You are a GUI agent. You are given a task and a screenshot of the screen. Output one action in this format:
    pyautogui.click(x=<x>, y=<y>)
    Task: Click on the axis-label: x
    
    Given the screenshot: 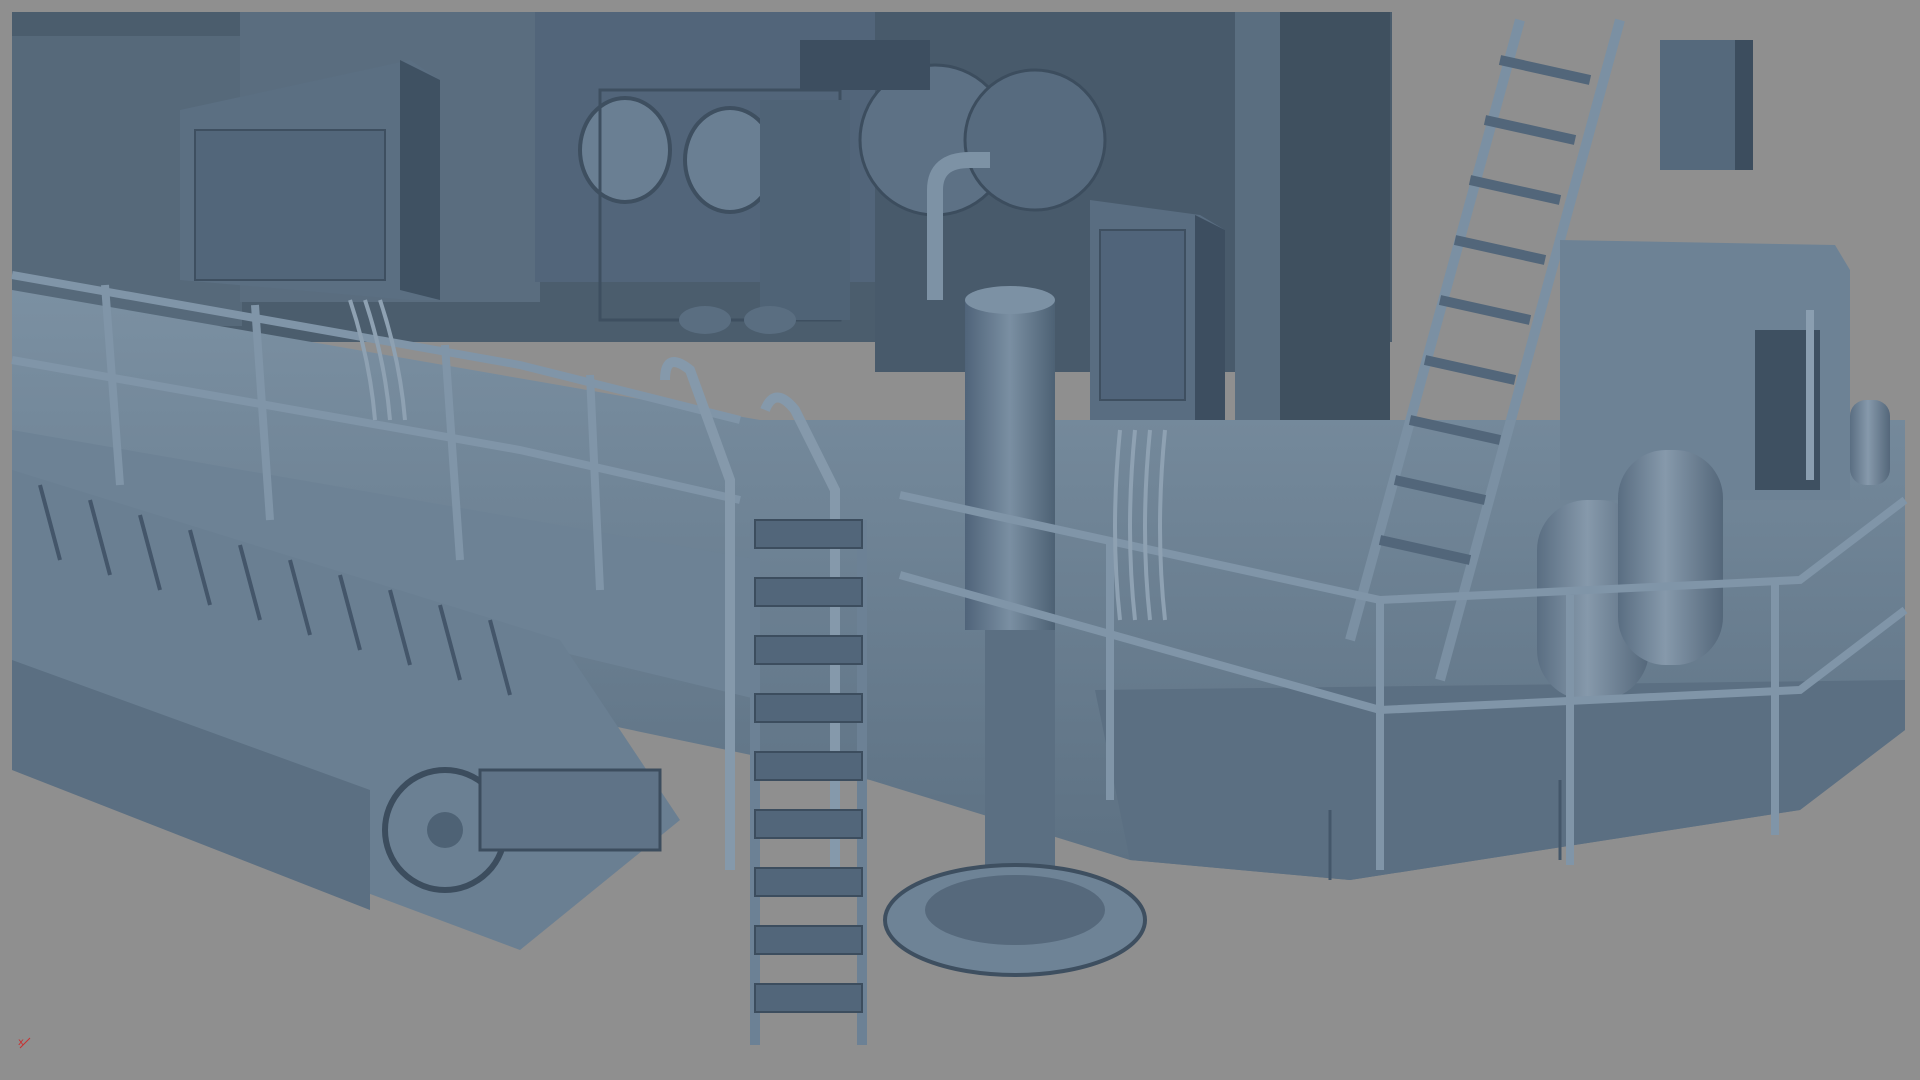 What is the action you would take?
    pyautogui.click(x=21, y=1042)
    